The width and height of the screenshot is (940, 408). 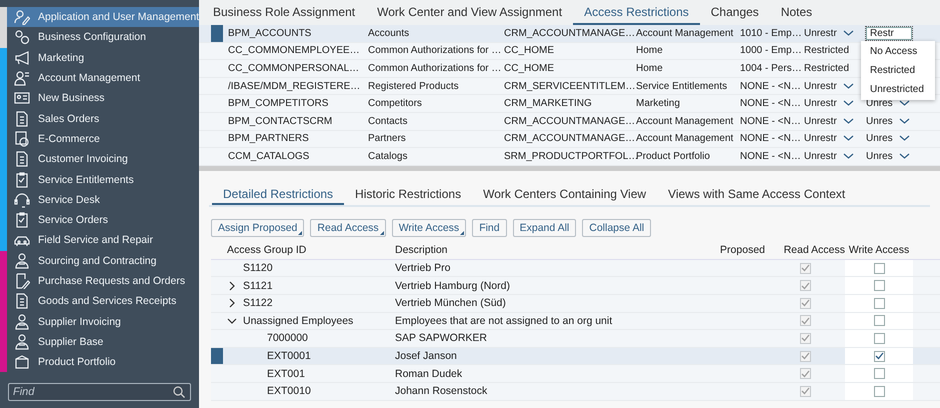 I want to click on sidebar-item: Purchase Requests and Orders, so click(x=99, y=281).